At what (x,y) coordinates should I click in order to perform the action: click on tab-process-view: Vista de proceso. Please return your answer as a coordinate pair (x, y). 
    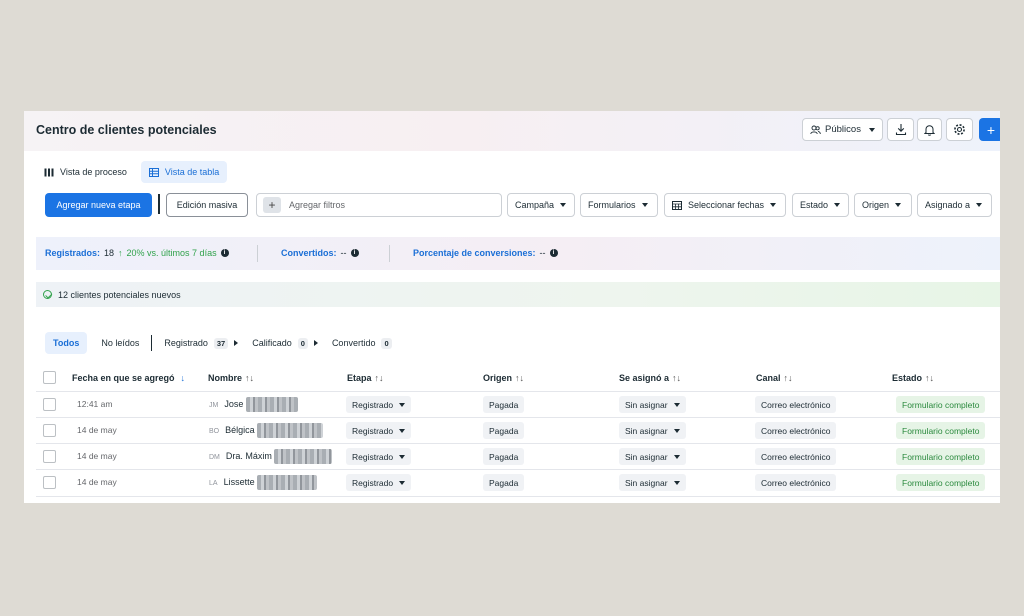
    Looking at the image, I should click on (85, 172).